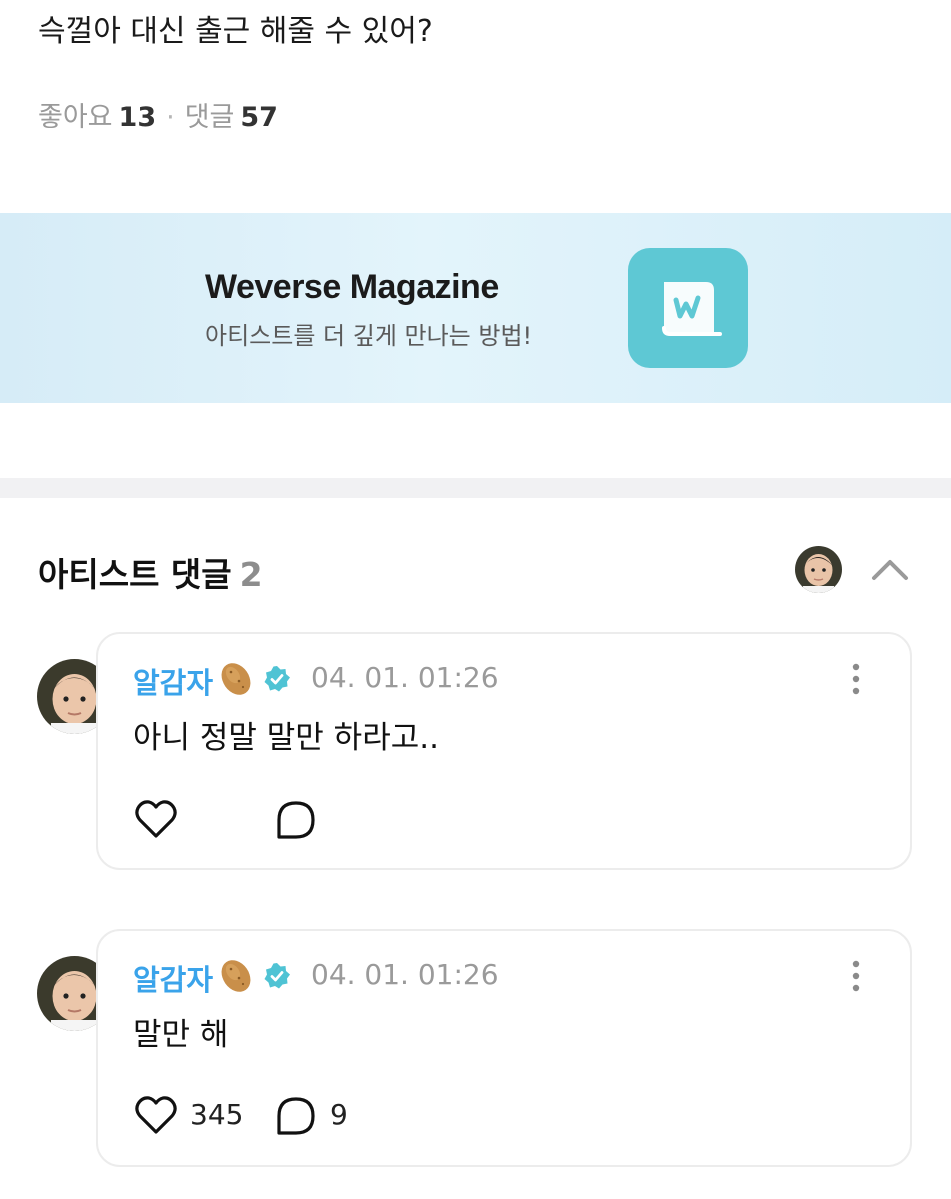 The width and height of the screenshot is (951, 1199). I want to click on comment-text: 말만 해, so click(181, 1035).